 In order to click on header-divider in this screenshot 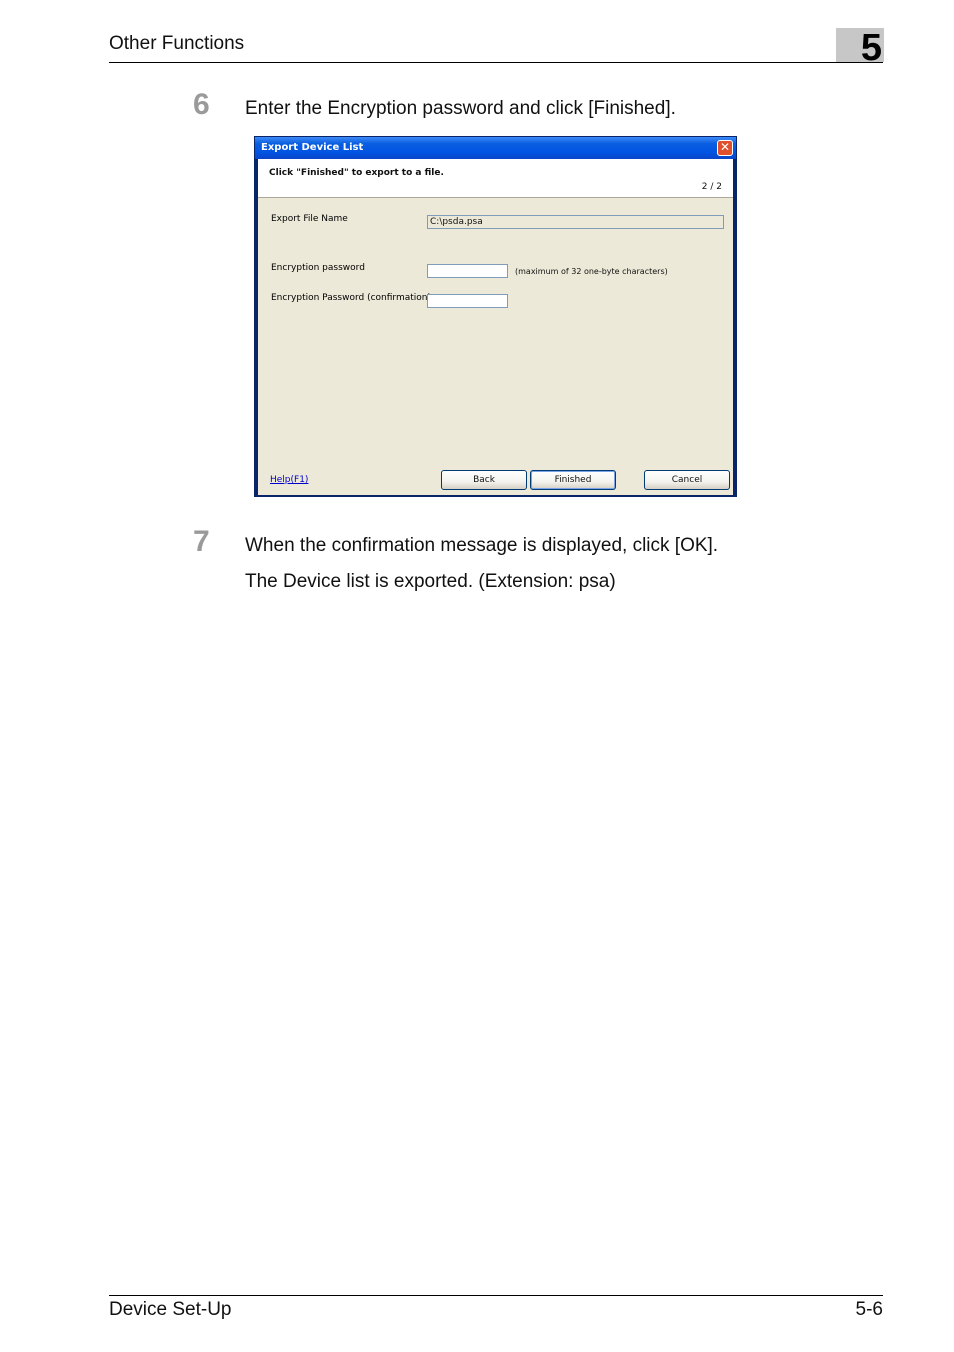, I will do `click(496, 62)`.